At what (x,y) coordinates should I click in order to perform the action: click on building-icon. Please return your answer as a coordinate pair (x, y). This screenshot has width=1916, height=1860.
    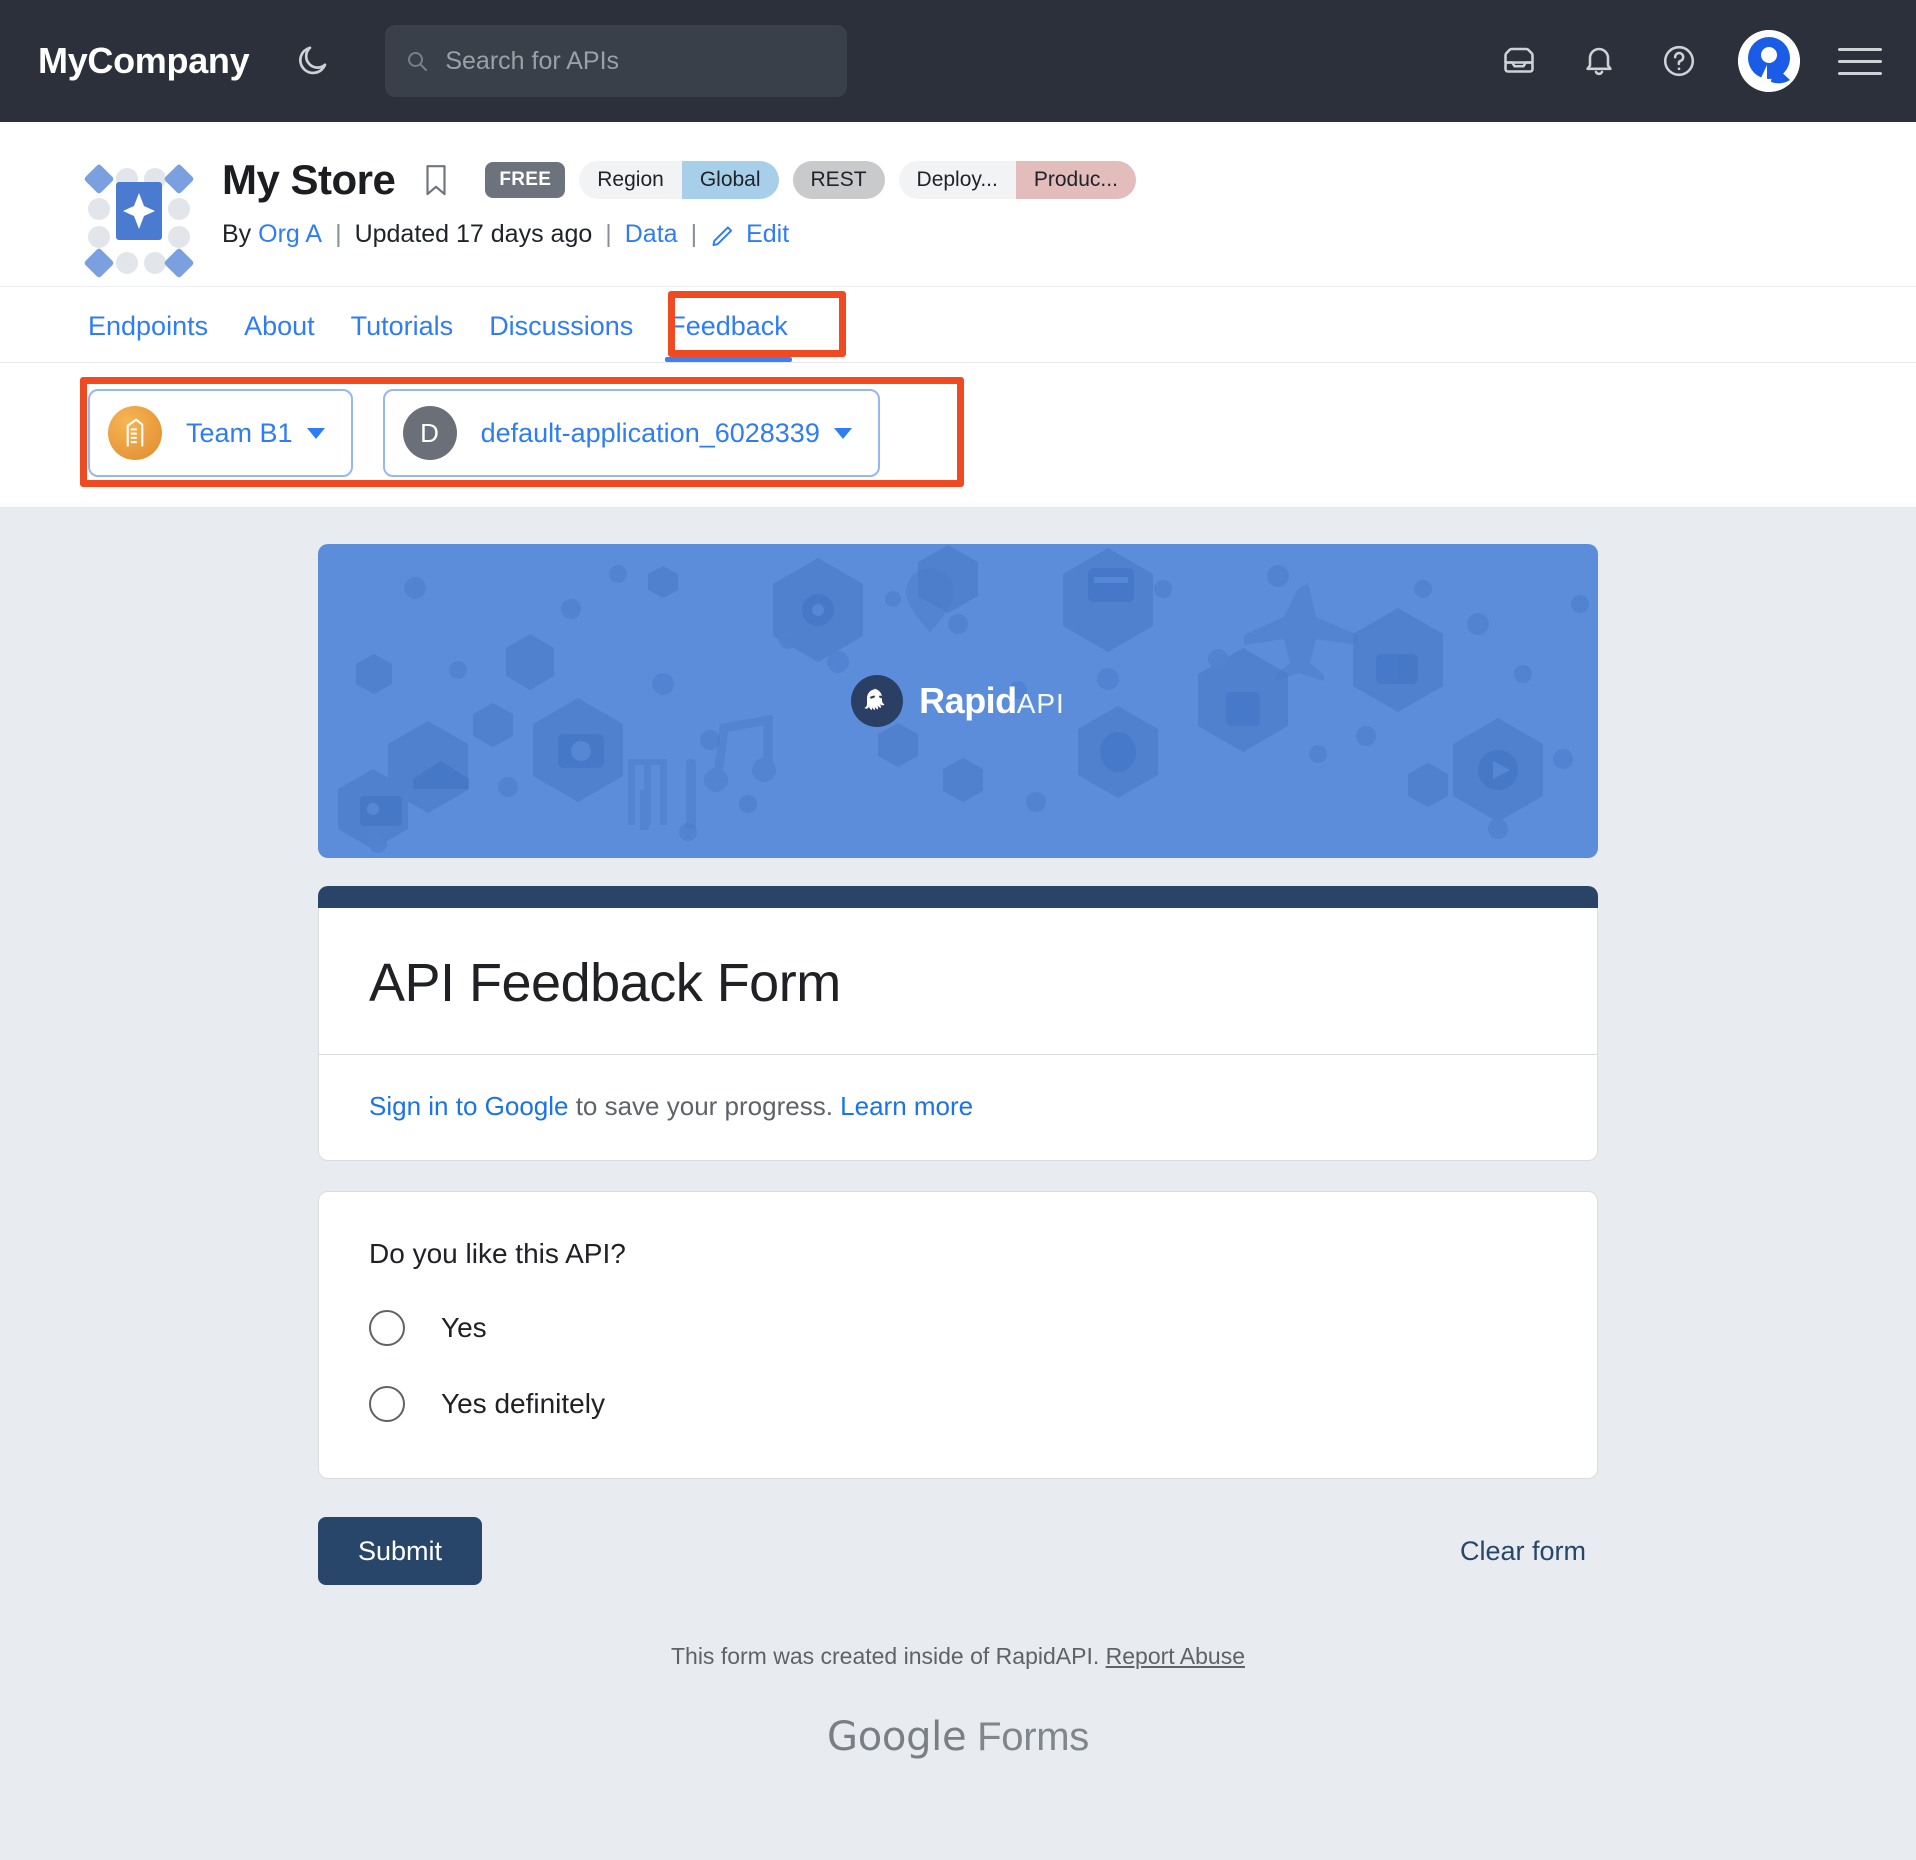
    Looking at the image, I should click on (135, 433).